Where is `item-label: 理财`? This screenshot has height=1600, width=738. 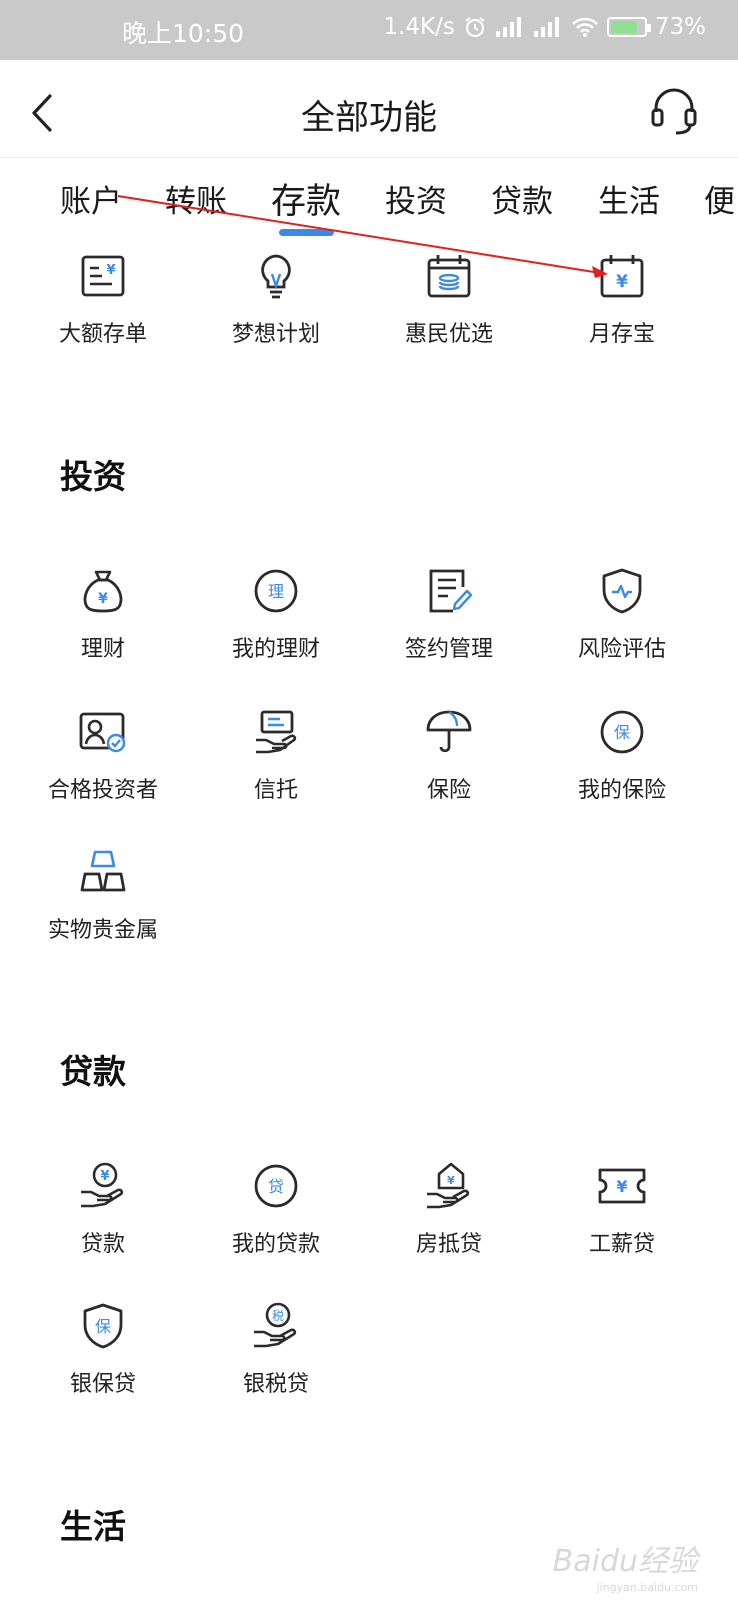 item-label: 理财 is located at coordinates (102, 649).